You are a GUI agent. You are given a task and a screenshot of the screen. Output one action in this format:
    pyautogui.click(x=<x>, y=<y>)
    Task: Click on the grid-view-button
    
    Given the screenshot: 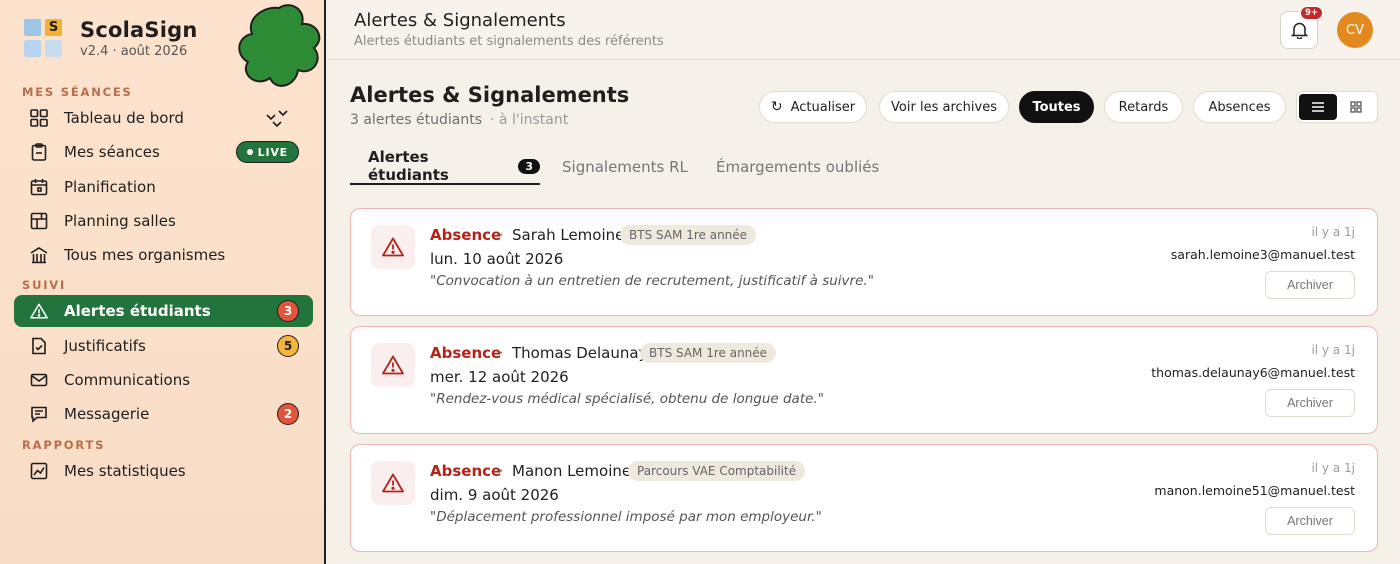 What is the action you would take?
    pyautogui.click(x=1356, y=107)
    